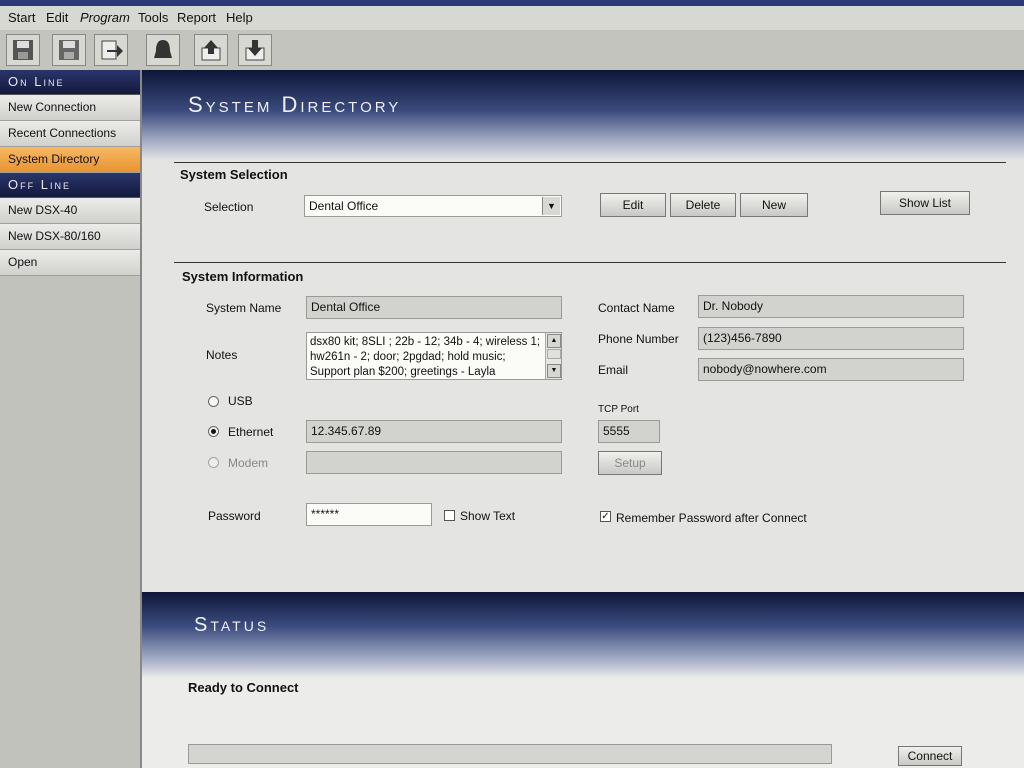 Image resolution: width=1024 pixels, height=768 pixels. What do you see at coordinates (488, 516) in the screenshot?
I see `show-text-label: Show Text` at bounding box center [488, 516].